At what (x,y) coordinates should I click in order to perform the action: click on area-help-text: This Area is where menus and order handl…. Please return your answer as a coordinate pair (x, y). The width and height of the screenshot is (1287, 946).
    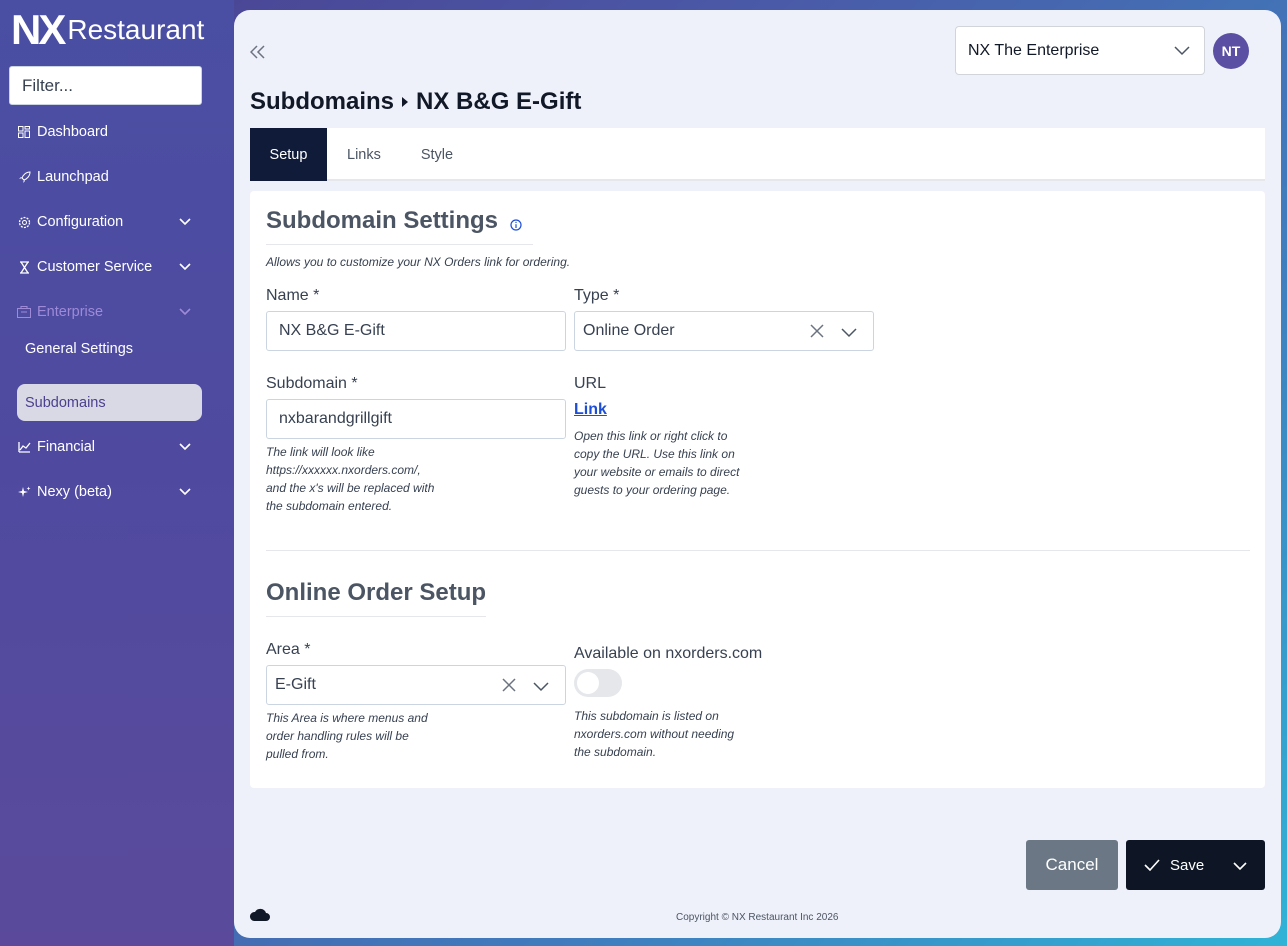
    Looking at the image, I should click on (347, 736).